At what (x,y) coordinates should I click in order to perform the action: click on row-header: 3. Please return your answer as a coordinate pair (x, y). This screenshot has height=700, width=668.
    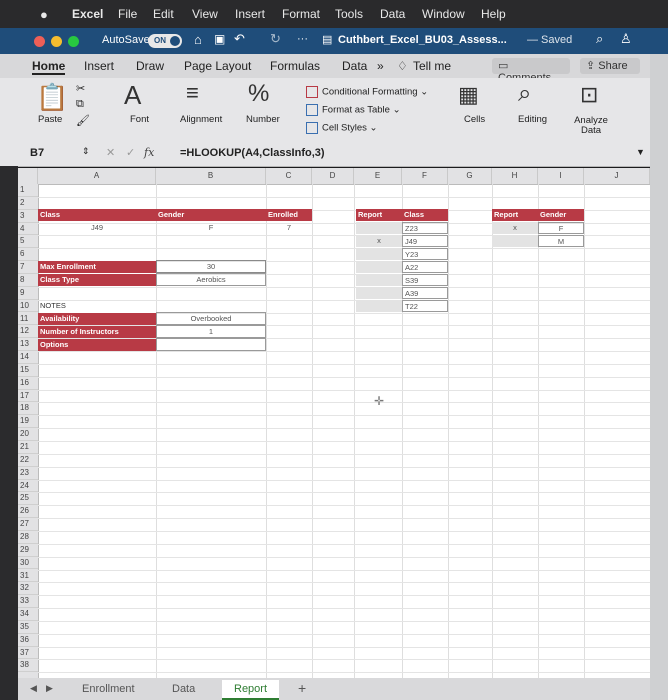
    Looking at the image, I should click on (28, 216).